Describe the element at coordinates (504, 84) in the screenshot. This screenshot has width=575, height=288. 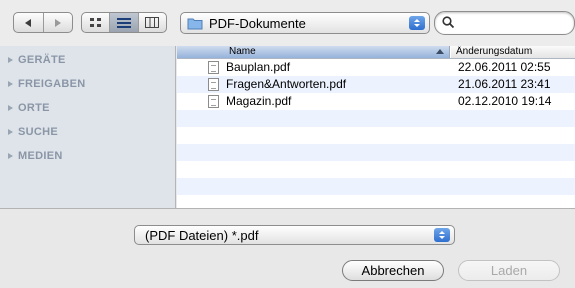
I see `file-modified: 21.06.2011 23:41` at that location.